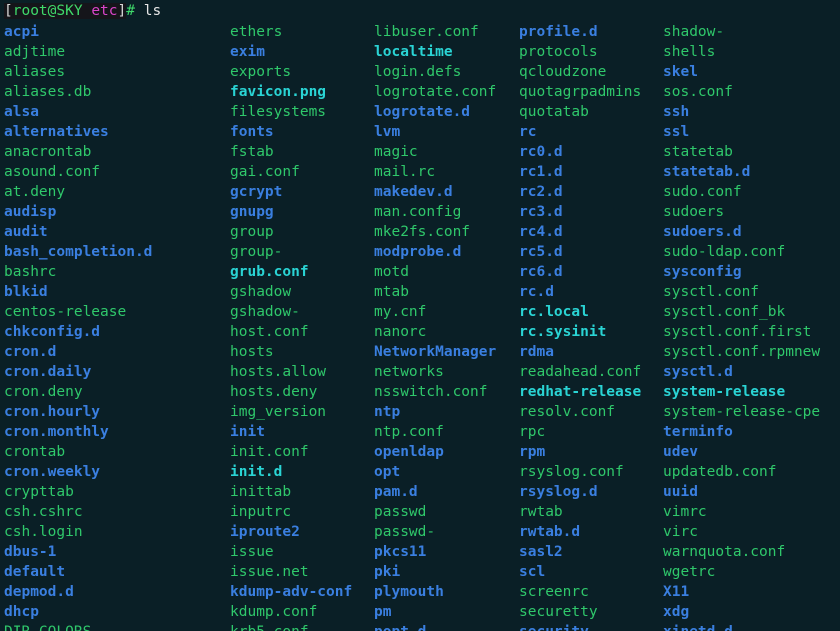 The image size is (840, 631). What do you see at coordinates (26, 232) in the screenshot?
I see `ls-entry: audit` at bounding box center [26, 232].